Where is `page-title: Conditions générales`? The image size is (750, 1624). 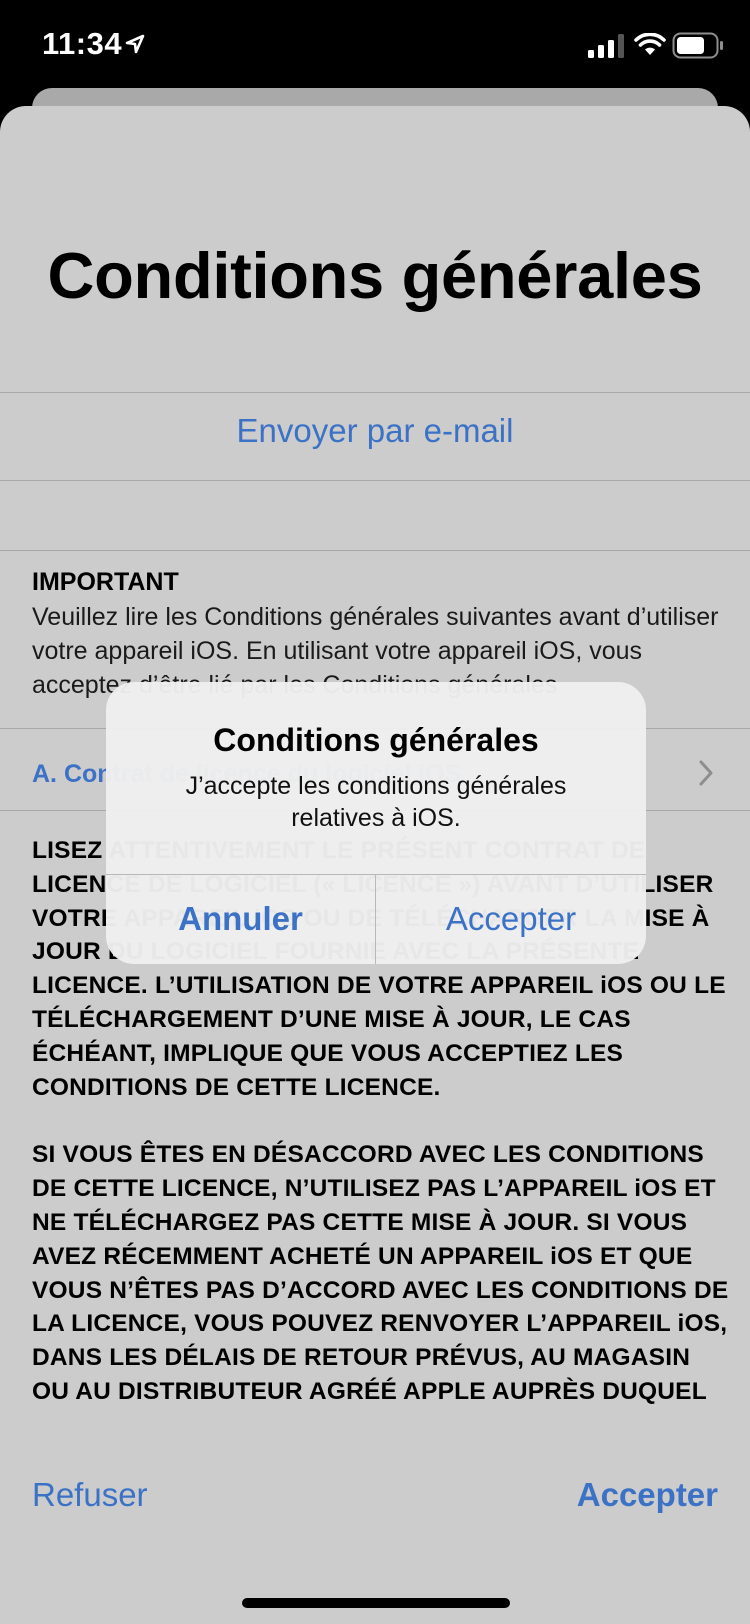 page-title: Conditions générales is located at coordinates (375, 275).